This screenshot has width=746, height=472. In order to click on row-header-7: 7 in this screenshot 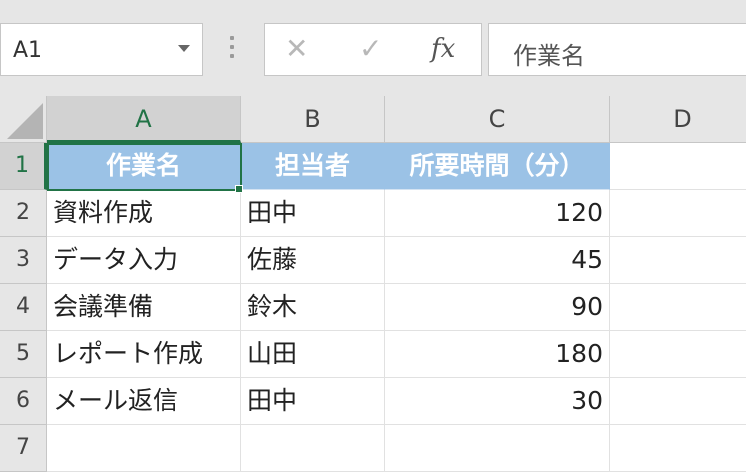, I will do `click(23, 448)`.